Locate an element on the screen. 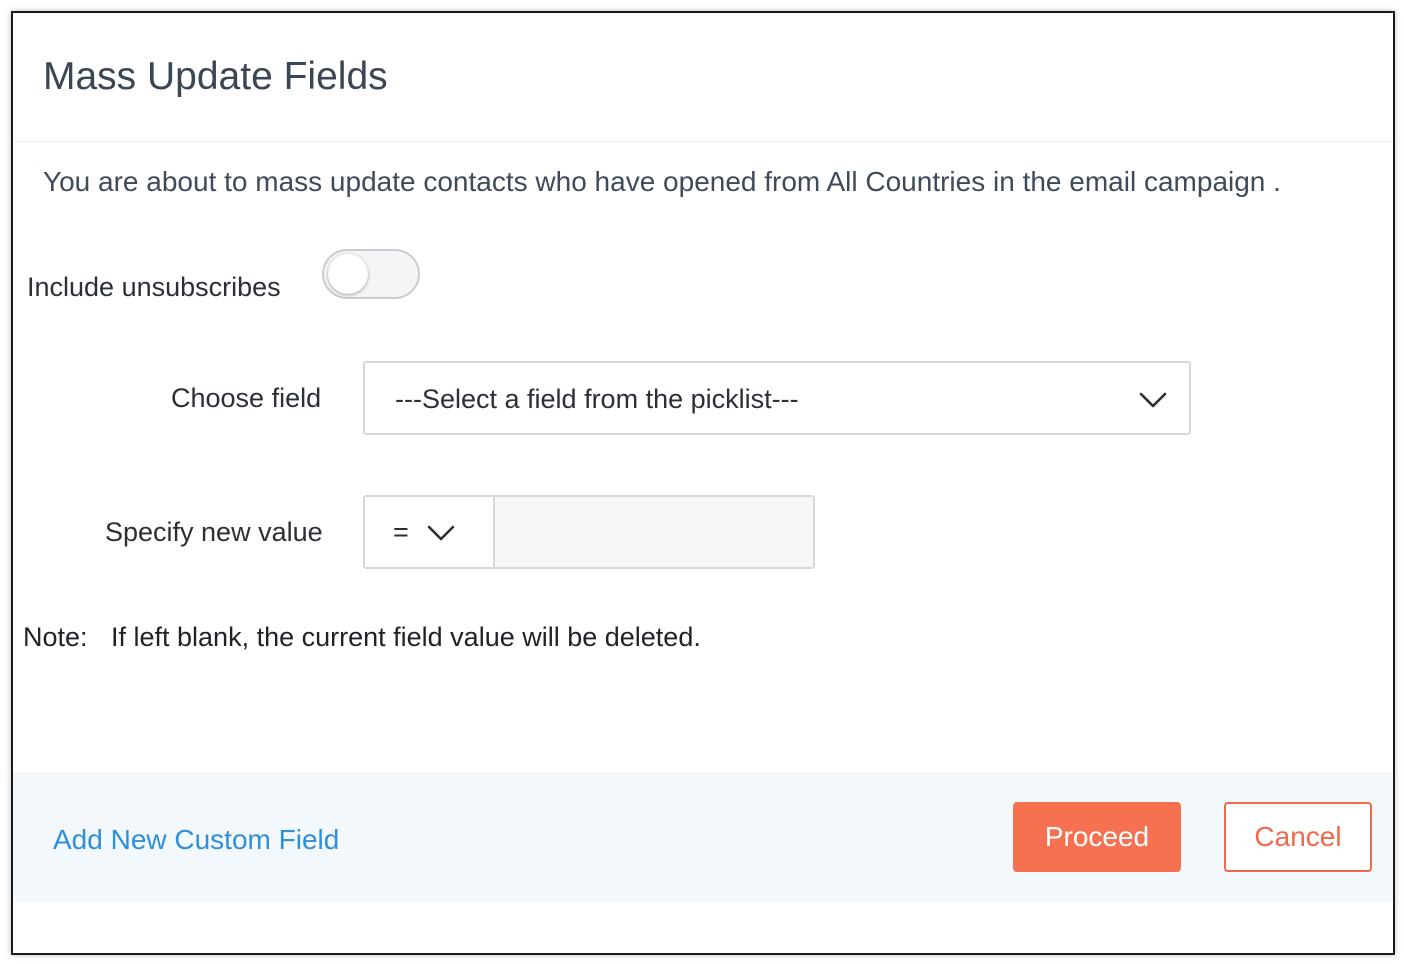 The width and height of the screenshot is (1404, 964). new-value-group: = is located at coordinates (589, 532).